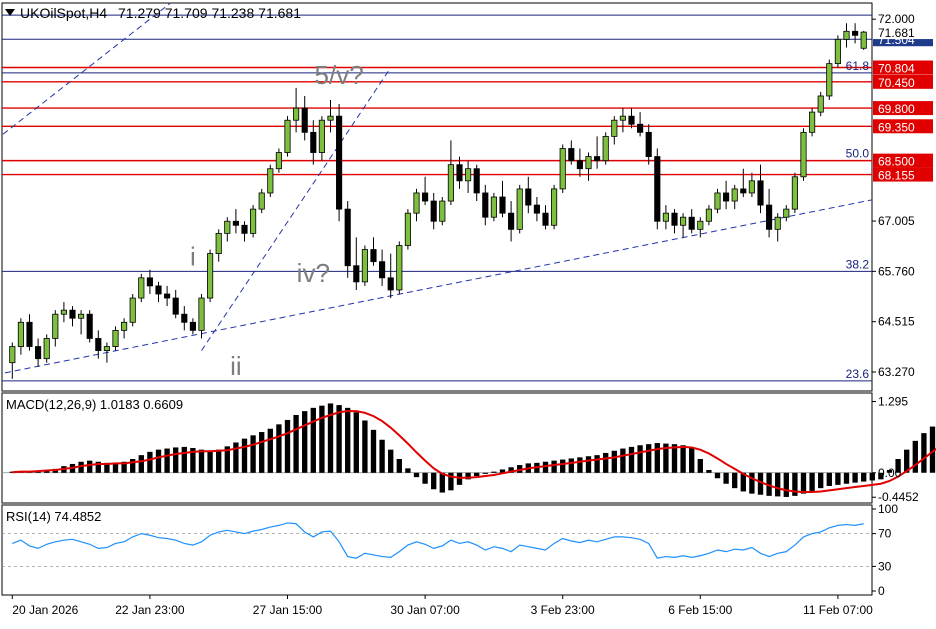 This screenshot has width=936, height=629. What do you see at coordinates (64, 13) in the screenshot?
I see `header-symbol-timeframe: UKOilSpot,H4` at bounding box center [64, 13].